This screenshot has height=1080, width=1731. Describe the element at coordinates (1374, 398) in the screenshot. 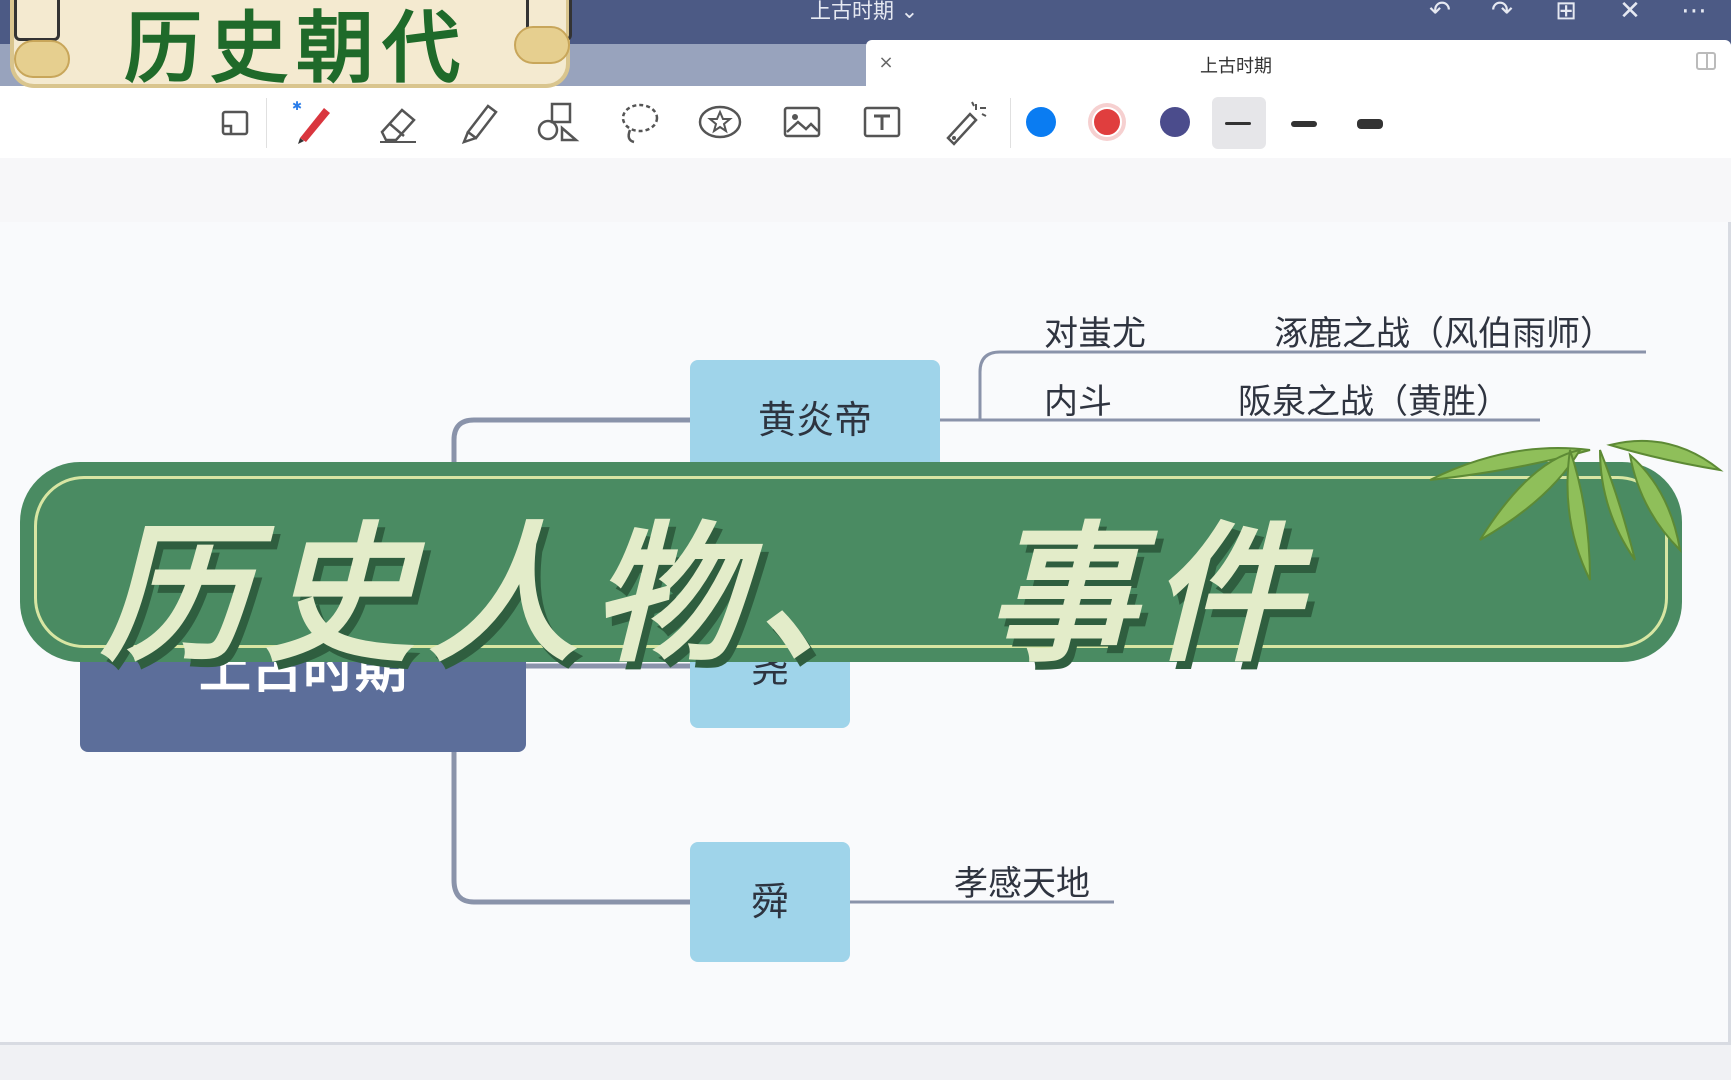

I see `mindmap-leaf: 阪泉之战（黄胜）` at that location.